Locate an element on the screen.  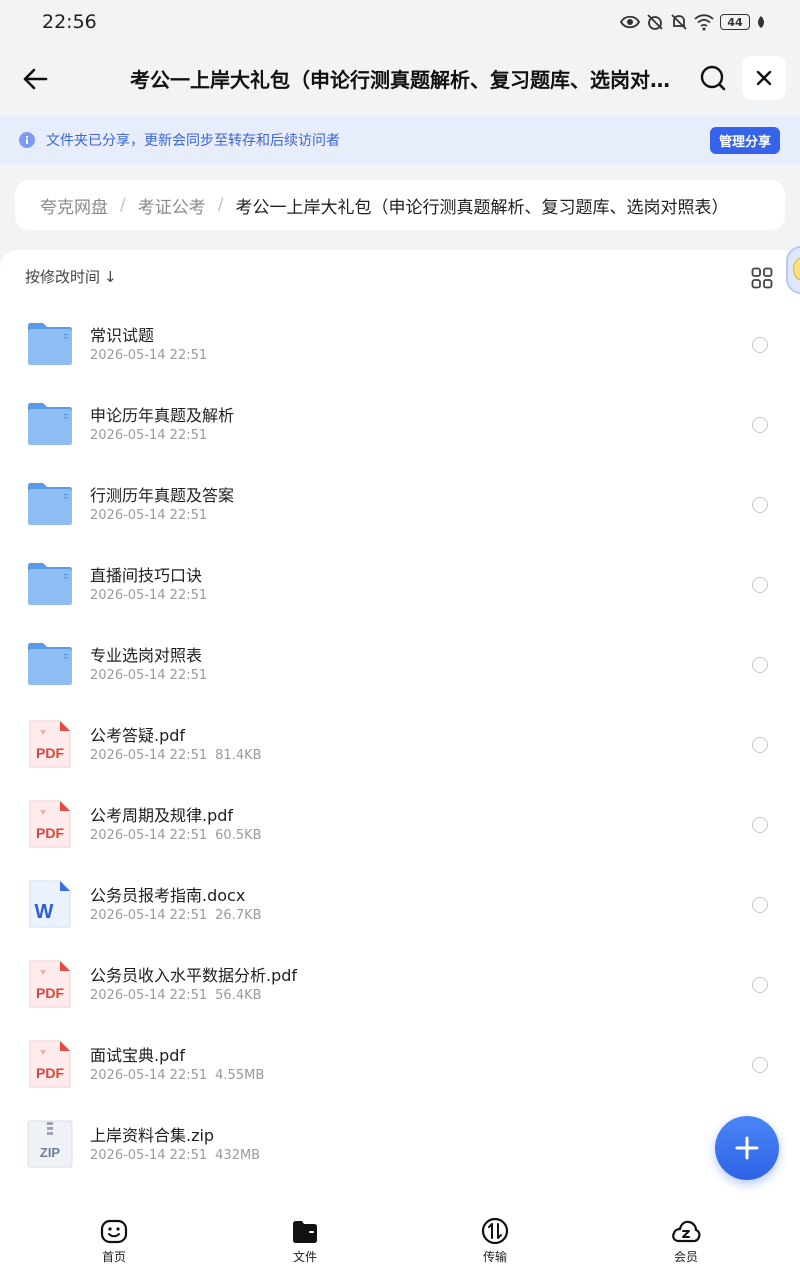
plus-icon is located at coordinates (747, 1148).